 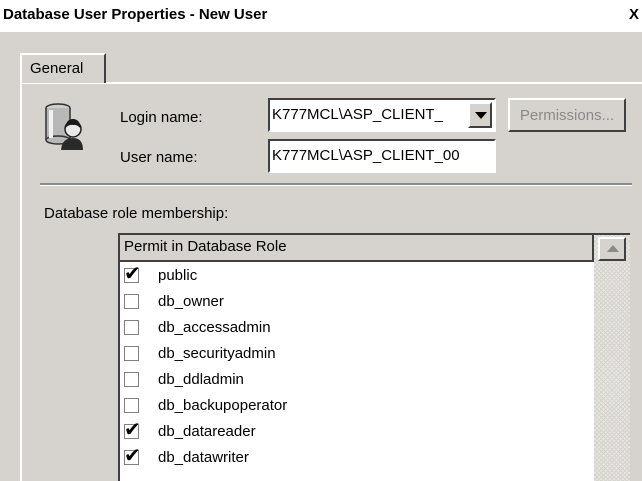 I want to click on login-name-combobox: K777MCL\ASP_CLIENT_, so click(x=382, y=115).